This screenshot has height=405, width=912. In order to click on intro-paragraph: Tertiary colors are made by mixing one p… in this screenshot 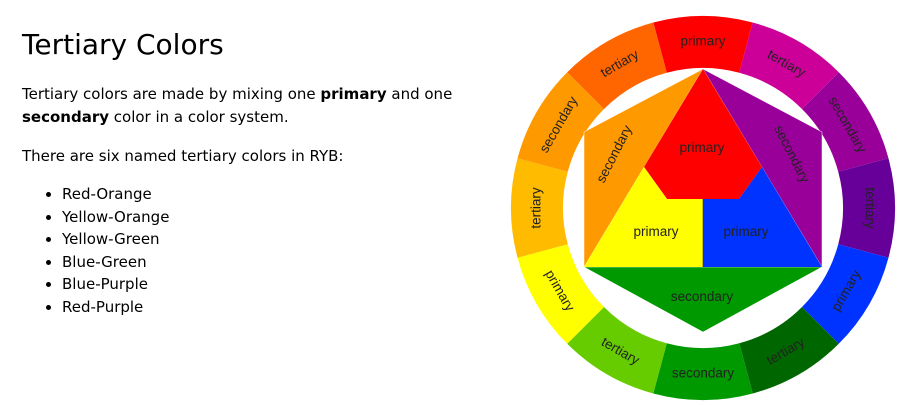, I will do `click(252, 106)`.